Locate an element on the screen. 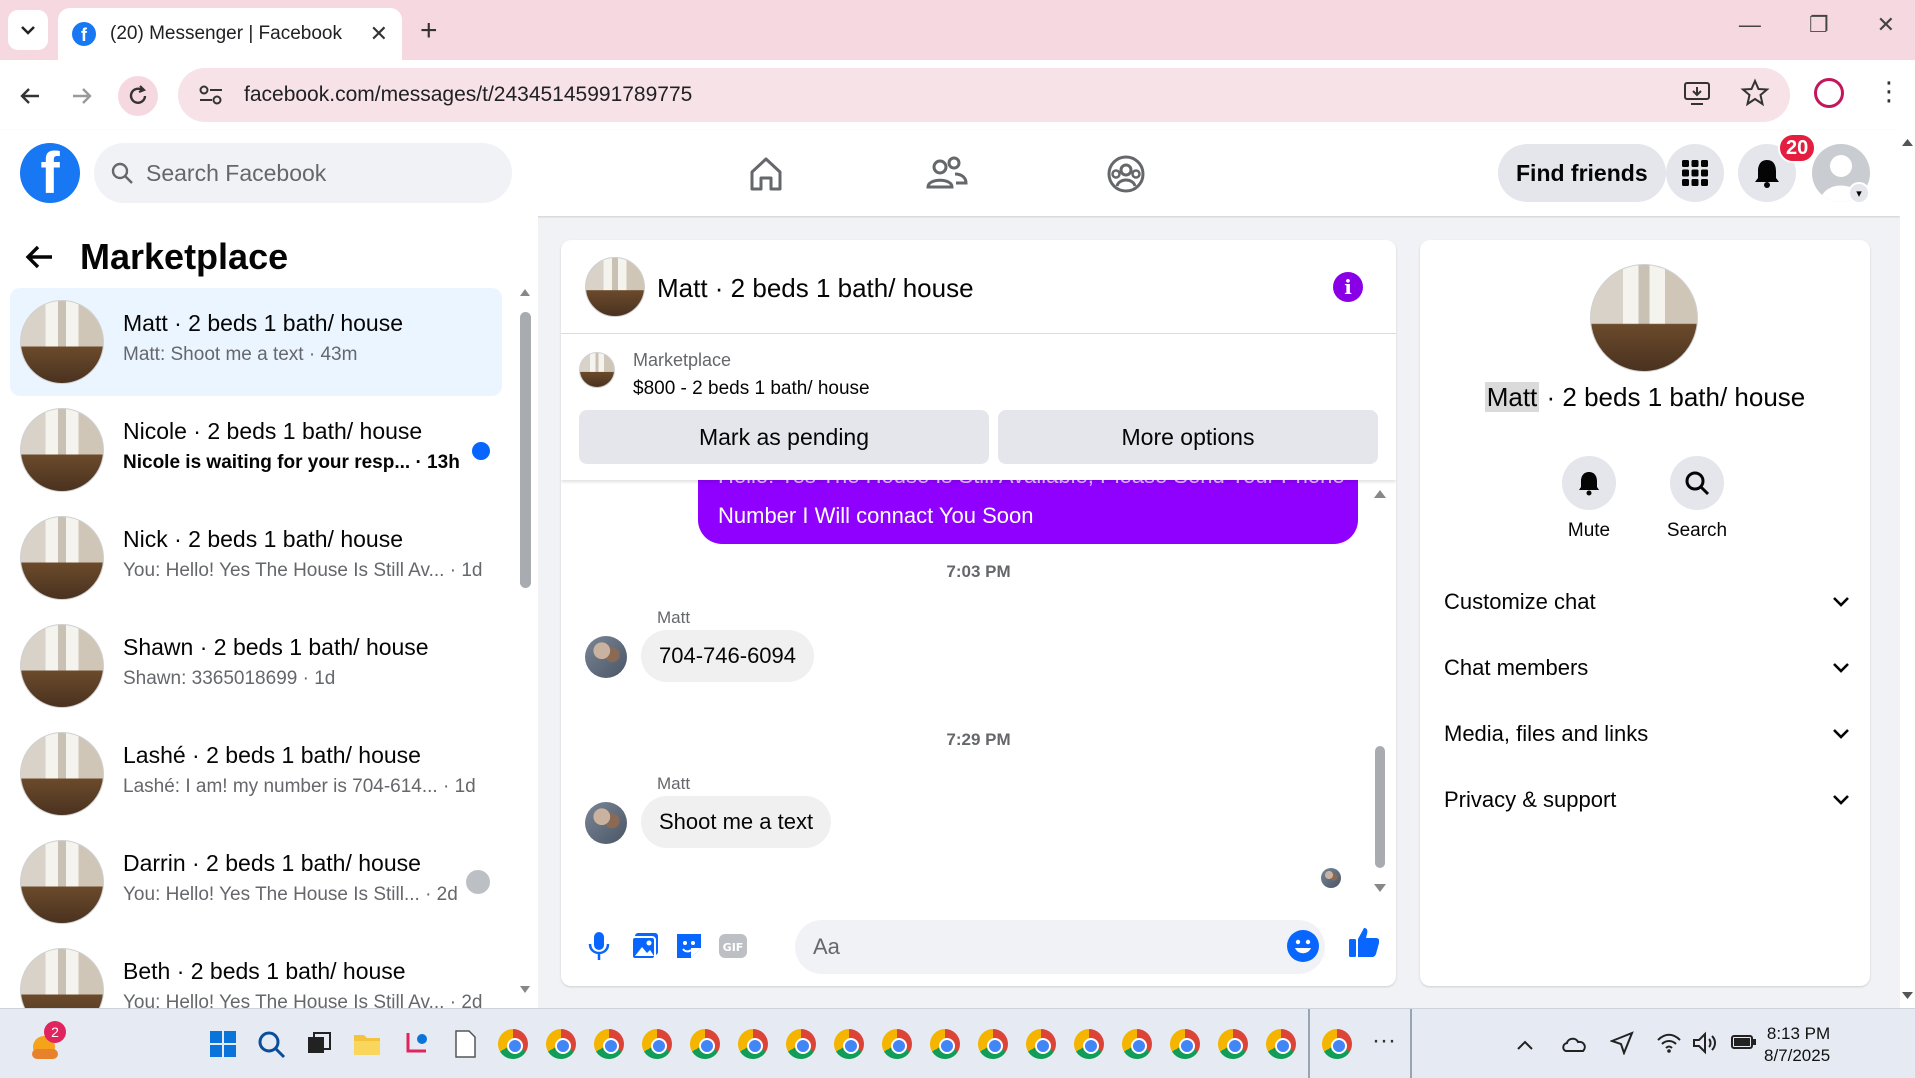 This screenshot has height=1078, width=1915. mute-button: Mute is located at coordinates (1589, 499).